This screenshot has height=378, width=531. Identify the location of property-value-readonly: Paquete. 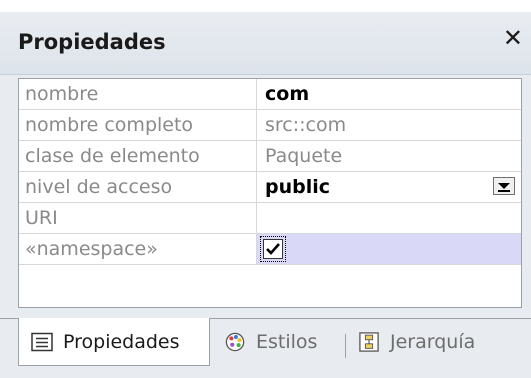
(304, 156).